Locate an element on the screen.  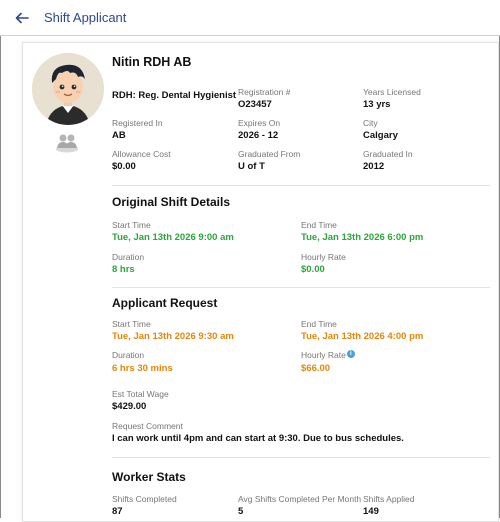
registered-in-label: Registered In is located at coordinates (137, 123).